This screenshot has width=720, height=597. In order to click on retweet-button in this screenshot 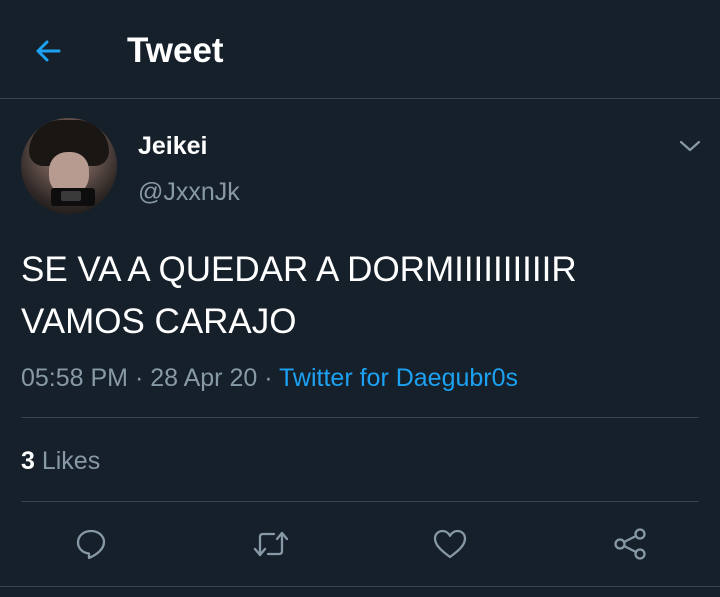, I will do `click(271, 544)`.